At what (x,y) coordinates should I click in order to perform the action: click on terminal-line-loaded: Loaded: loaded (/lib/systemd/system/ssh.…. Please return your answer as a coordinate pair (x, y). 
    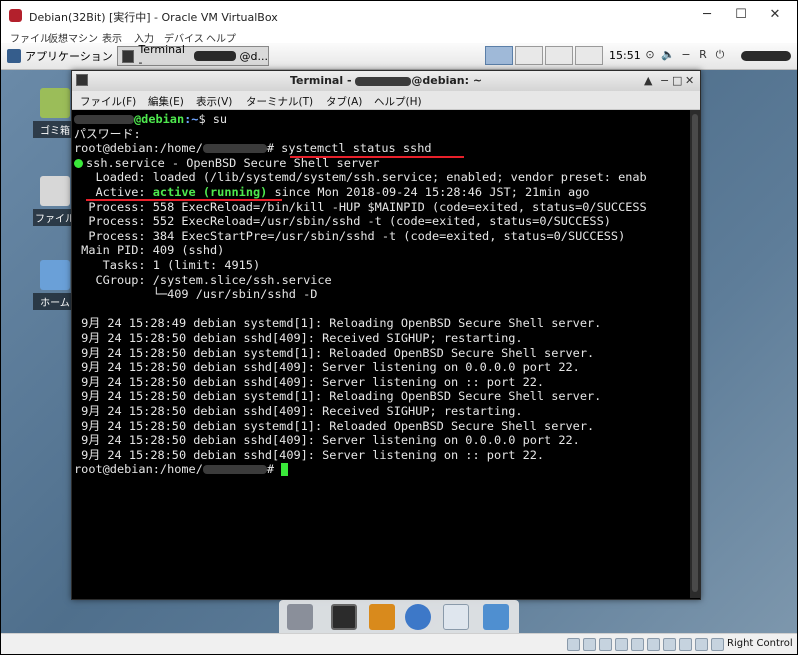
    Looking at the image, I should click on (360, 177).